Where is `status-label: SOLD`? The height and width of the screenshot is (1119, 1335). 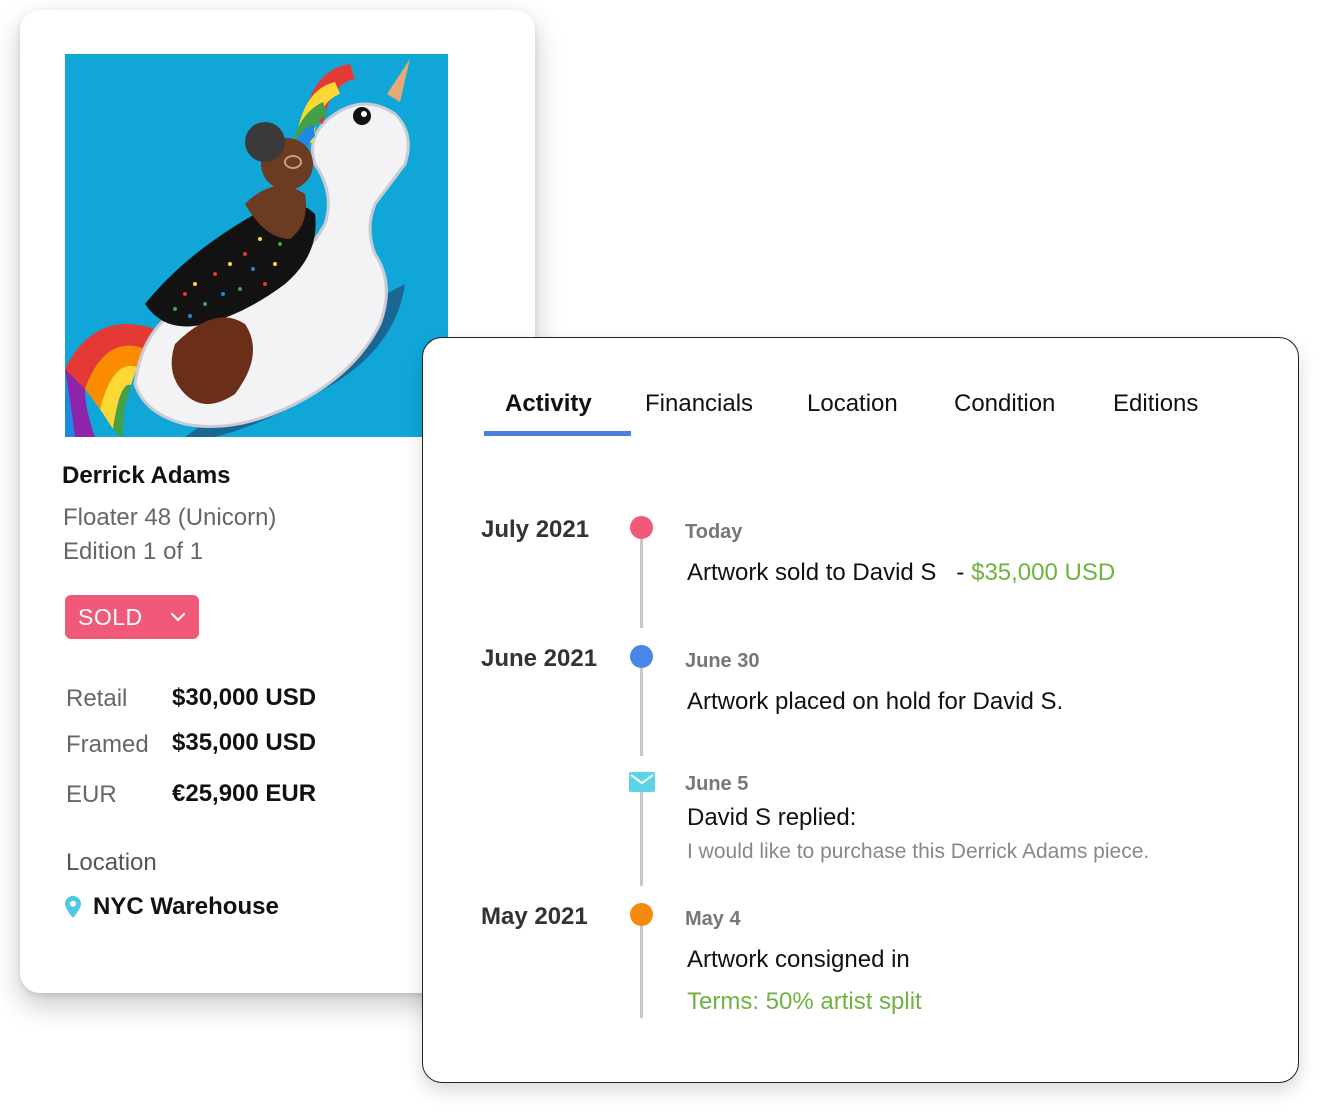
status-label: SOLD is located at coordinates (110, 616).